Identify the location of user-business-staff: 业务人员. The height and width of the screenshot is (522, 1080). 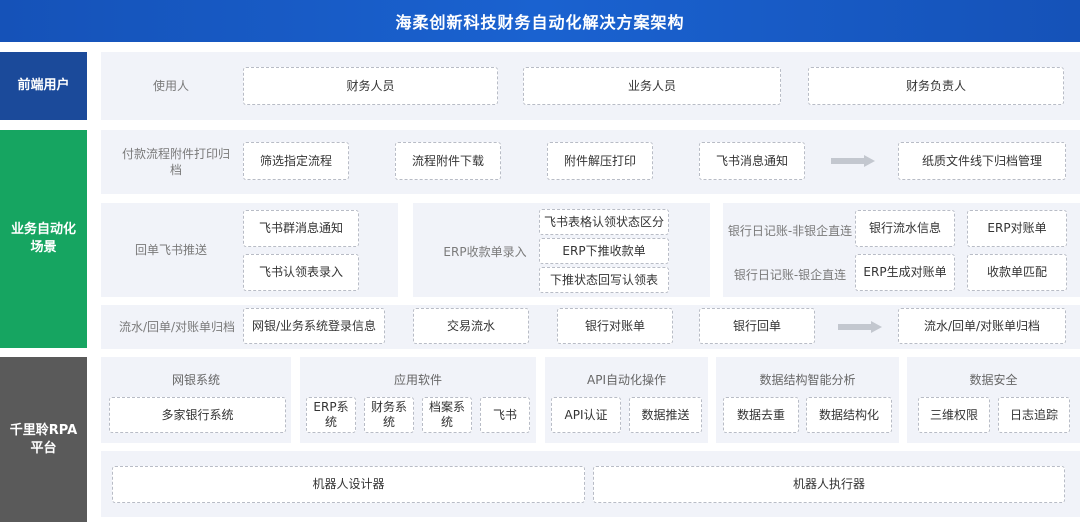
(652, 86).